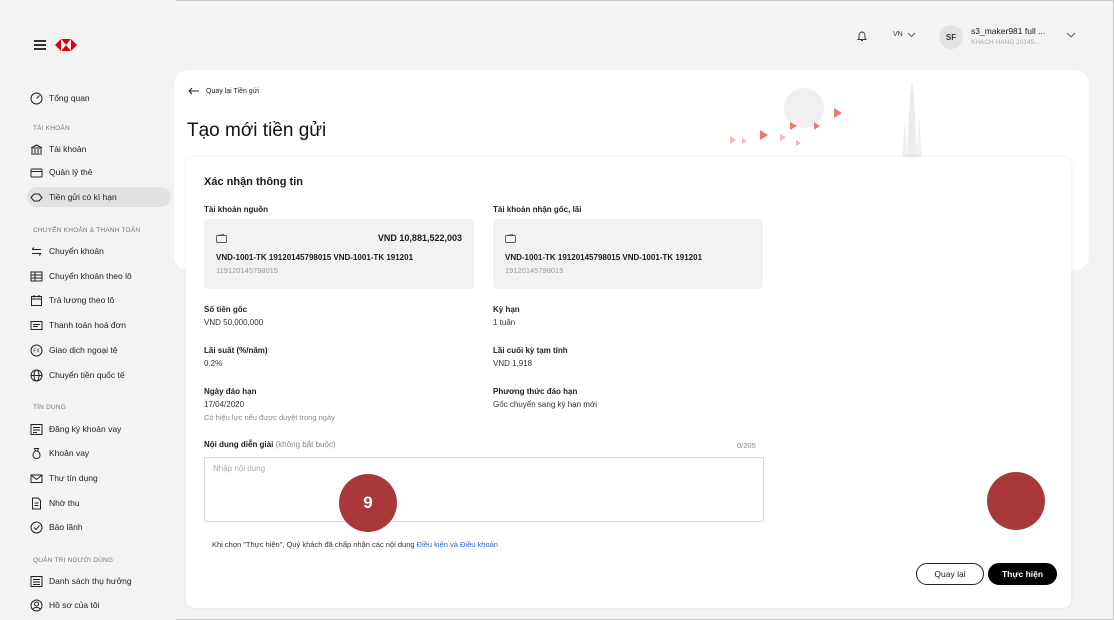  What do you see at coordinates (50, 407) in the screenshot?
I see `section-label-credit: TÍN DỤNG` at bounding box center [50, 407].